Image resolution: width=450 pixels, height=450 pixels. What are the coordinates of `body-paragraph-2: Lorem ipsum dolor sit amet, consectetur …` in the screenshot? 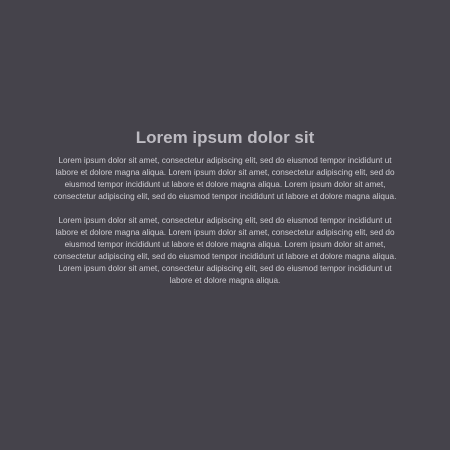 It's located at (225, 250).